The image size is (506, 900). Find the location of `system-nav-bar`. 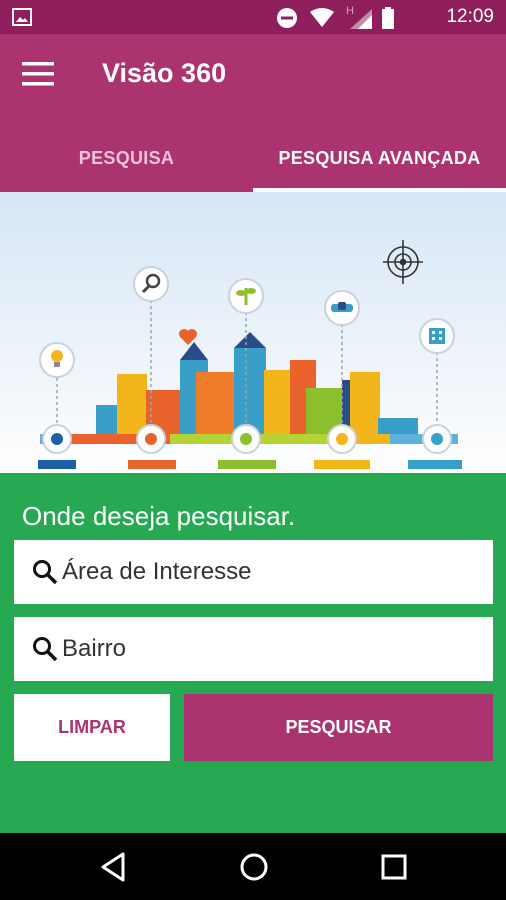

system-nav-bar is located at coordinates (253, 866).